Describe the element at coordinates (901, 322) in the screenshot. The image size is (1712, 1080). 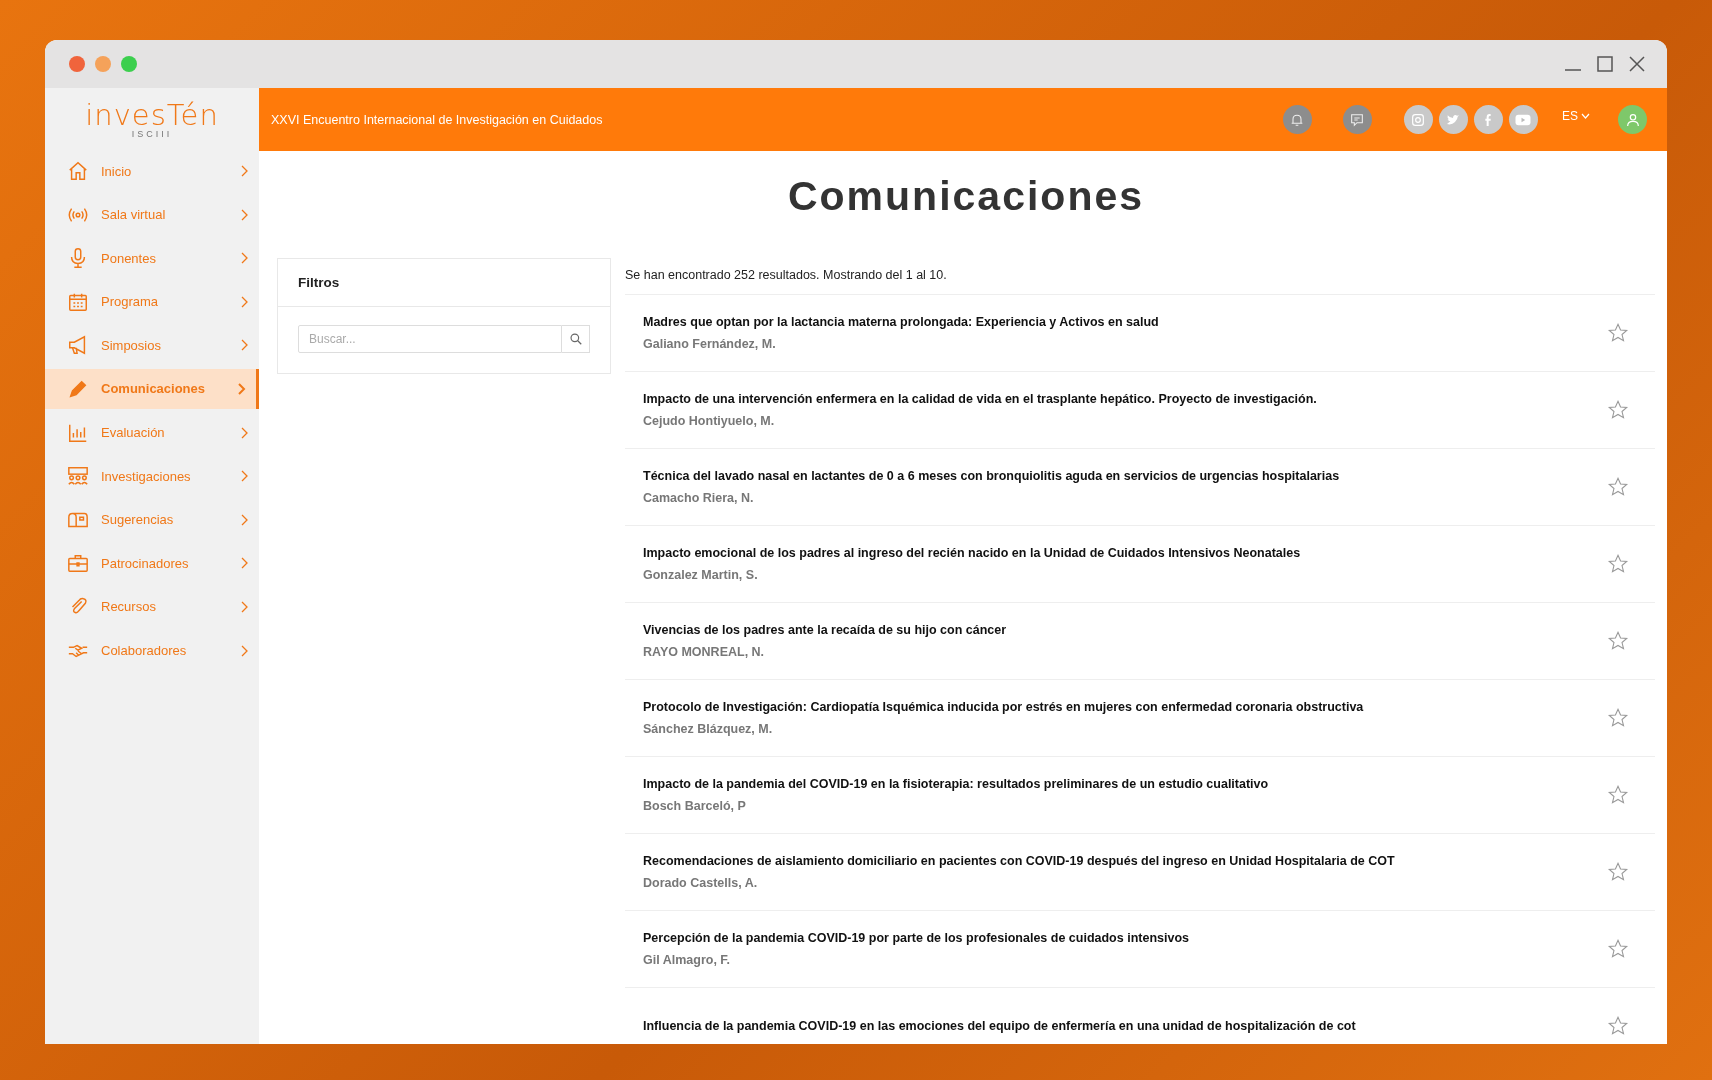
I see `communication-title: Madres que optan por la lactancia materna prolongada: Experiencia y Activos en salud` at that location.